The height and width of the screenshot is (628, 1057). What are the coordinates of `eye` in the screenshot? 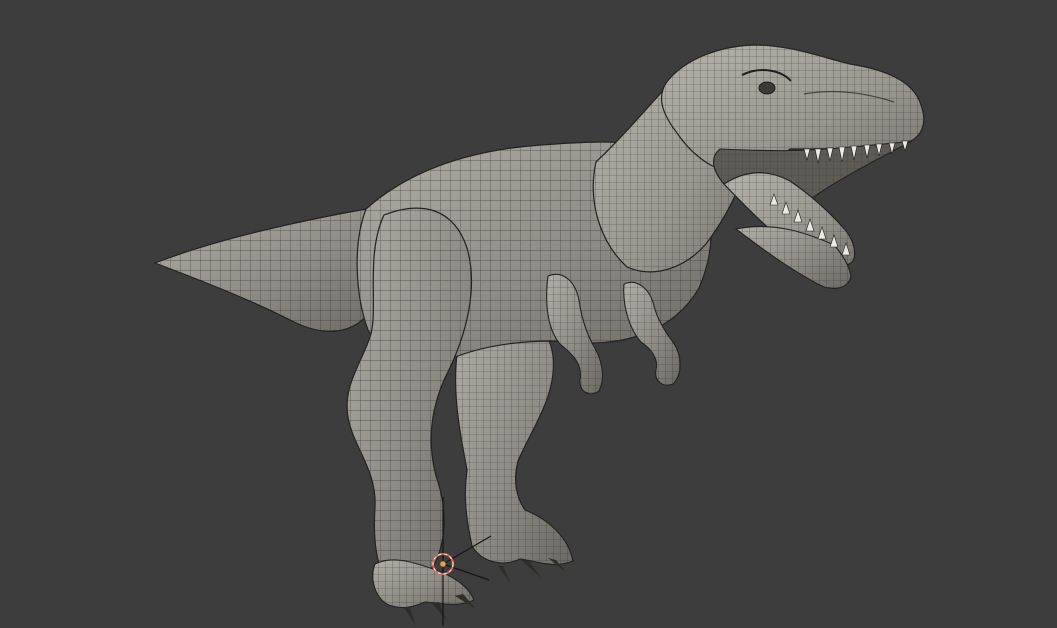 It's located at (767, 88).